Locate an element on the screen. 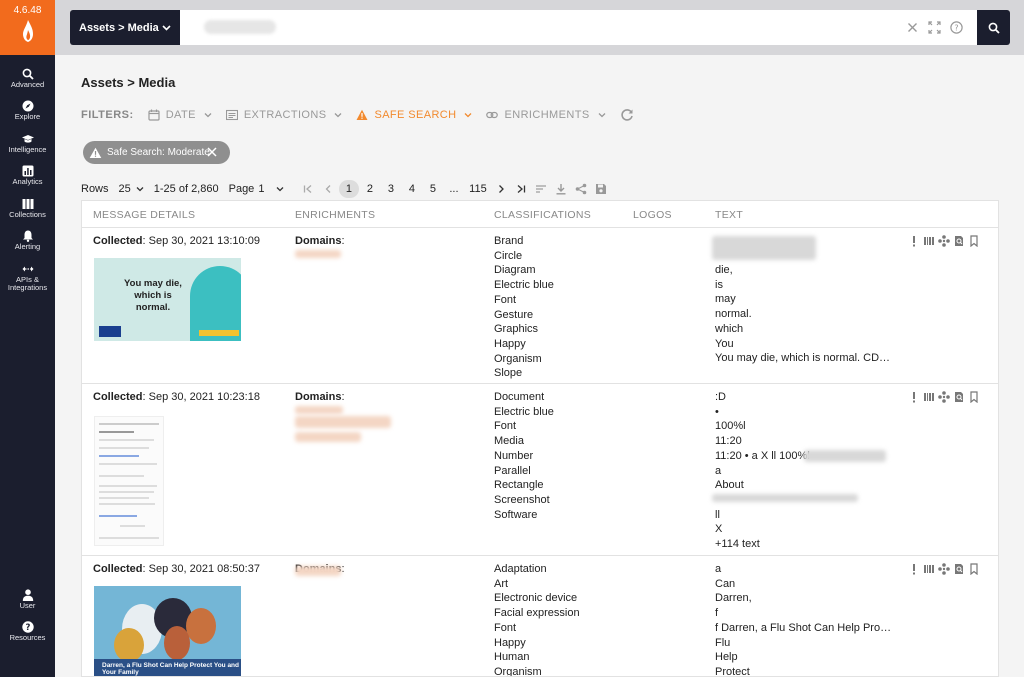  share-icon is located at coordinates (581, 189).